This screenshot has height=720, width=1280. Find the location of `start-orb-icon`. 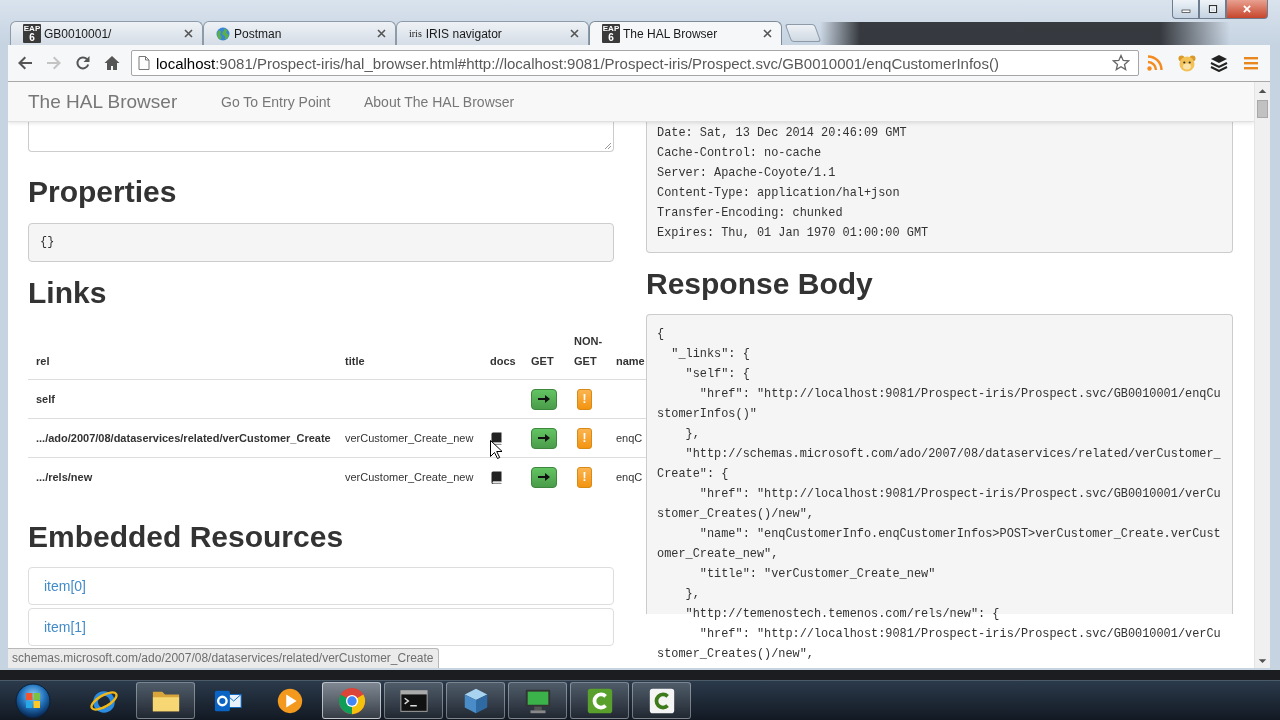

start-orb-icon is located at coordinates (33, 700).